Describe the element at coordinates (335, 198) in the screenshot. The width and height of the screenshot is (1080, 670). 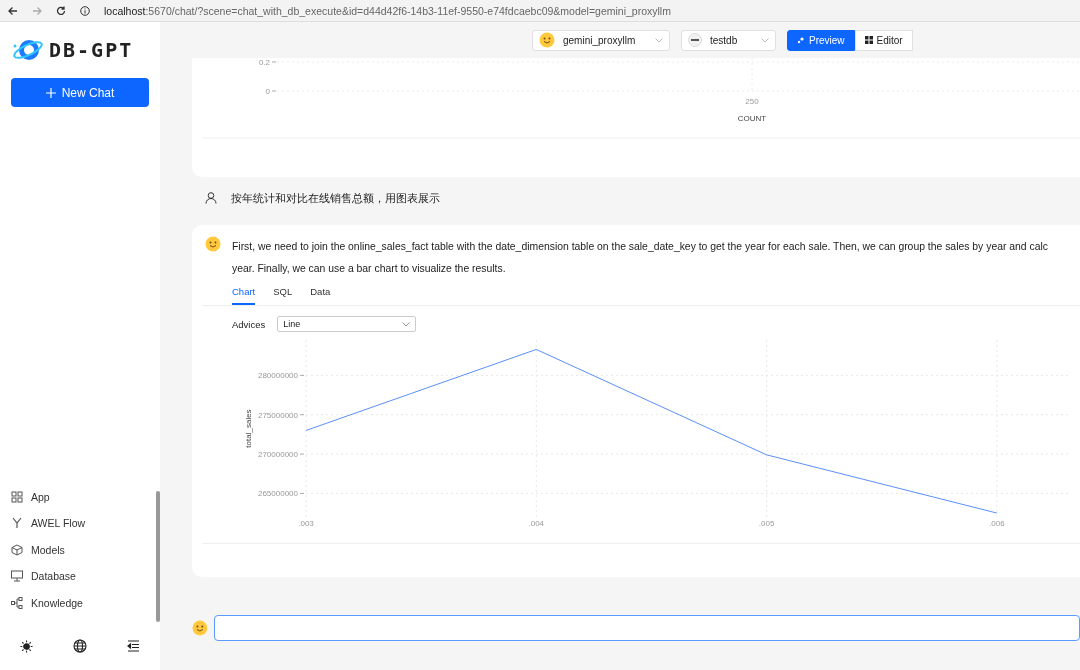
I see `user-question: 按年统计和对比在线销售总额，用图表展示` at that location.